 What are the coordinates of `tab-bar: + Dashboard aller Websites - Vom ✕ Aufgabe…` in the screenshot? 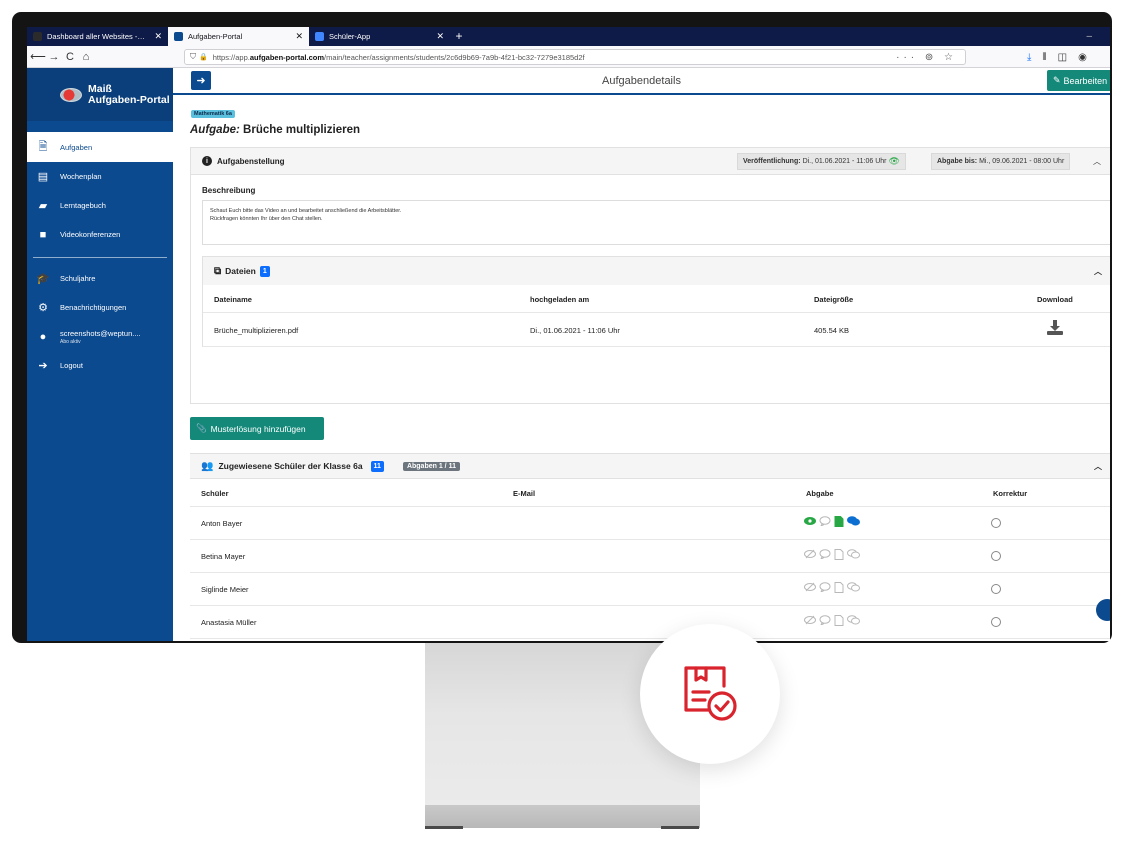 It's located at (568, 36).